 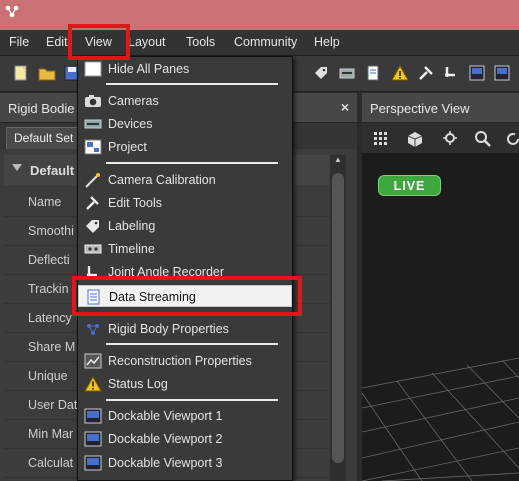 What do you see at coordinates (47, 73) in the screenshot?
I see `open-folder-icon` at bounding box center [47, 73].